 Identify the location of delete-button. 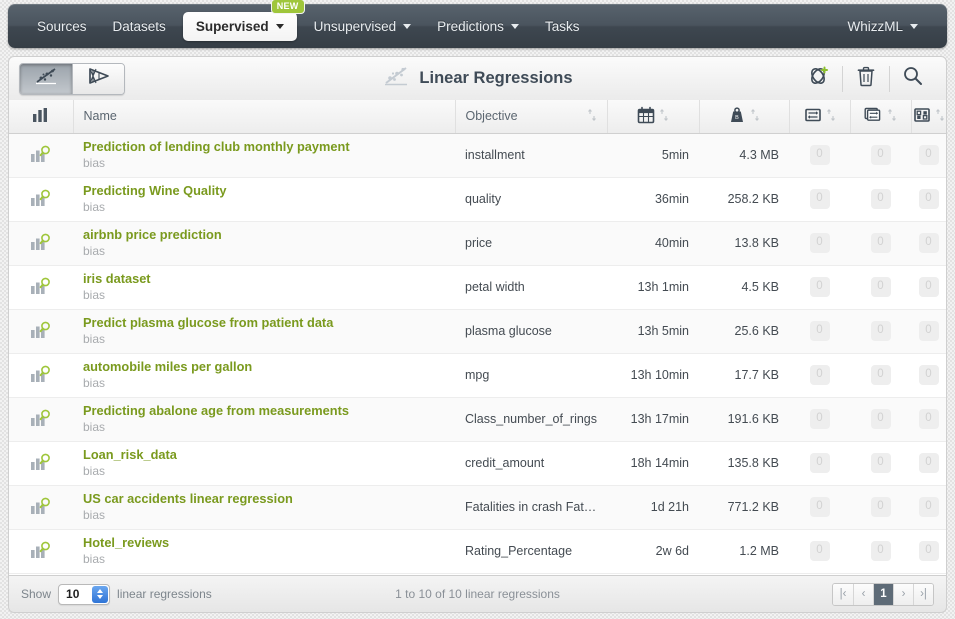
(866, 79).